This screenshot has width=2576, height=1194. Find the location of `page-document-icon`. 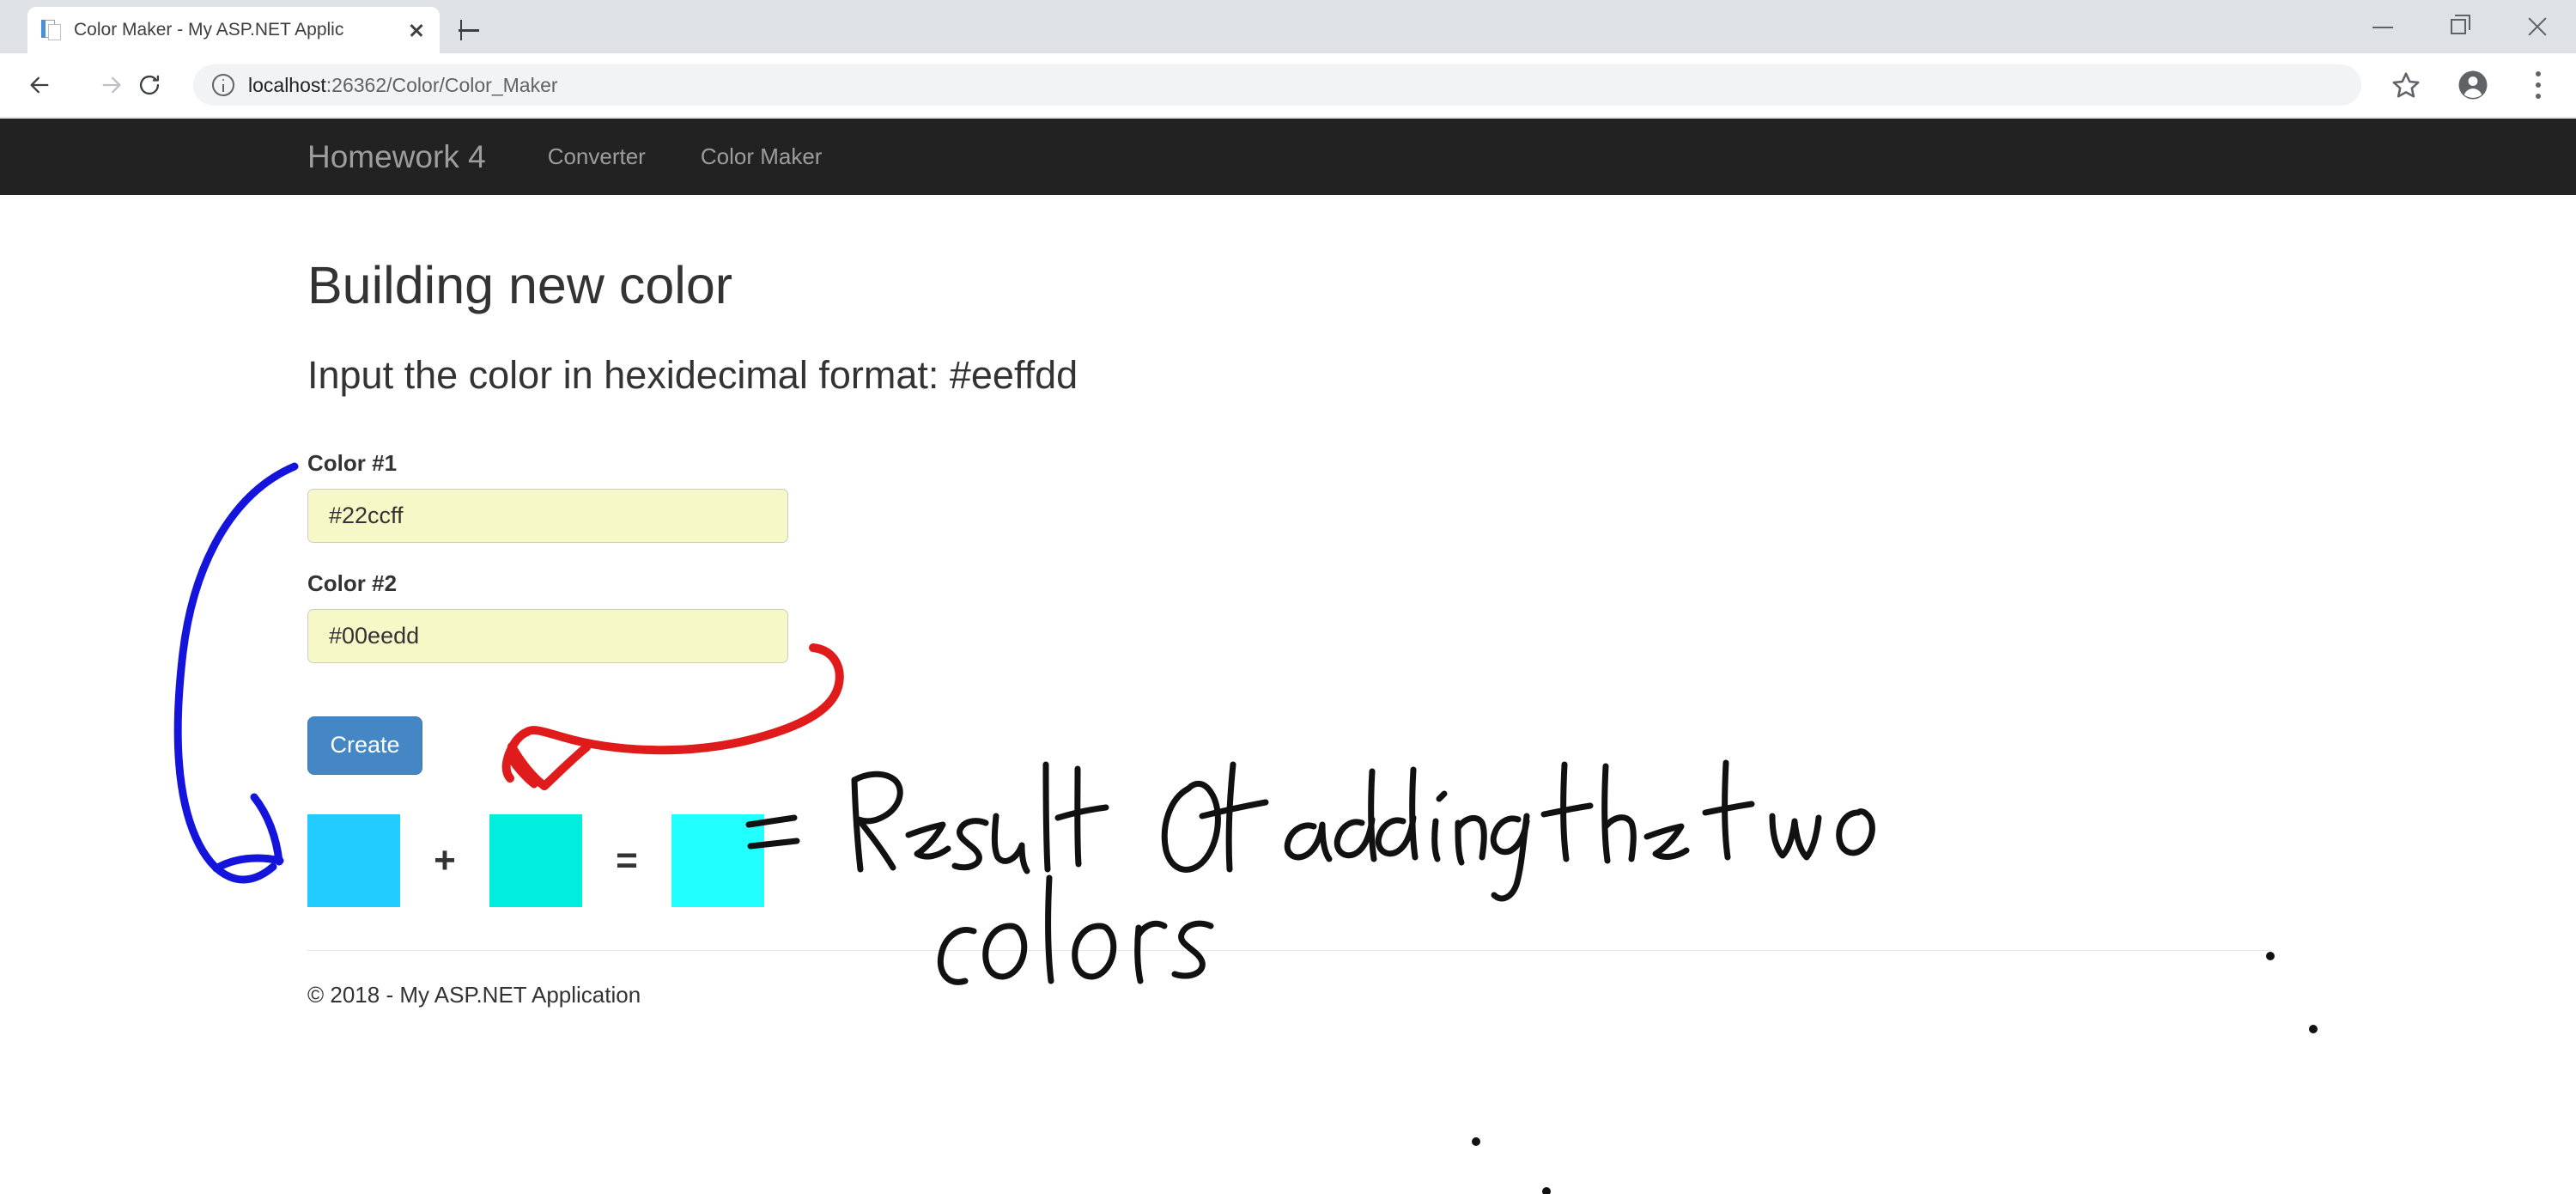

page-document-icon is located at coordinates (52, 30).